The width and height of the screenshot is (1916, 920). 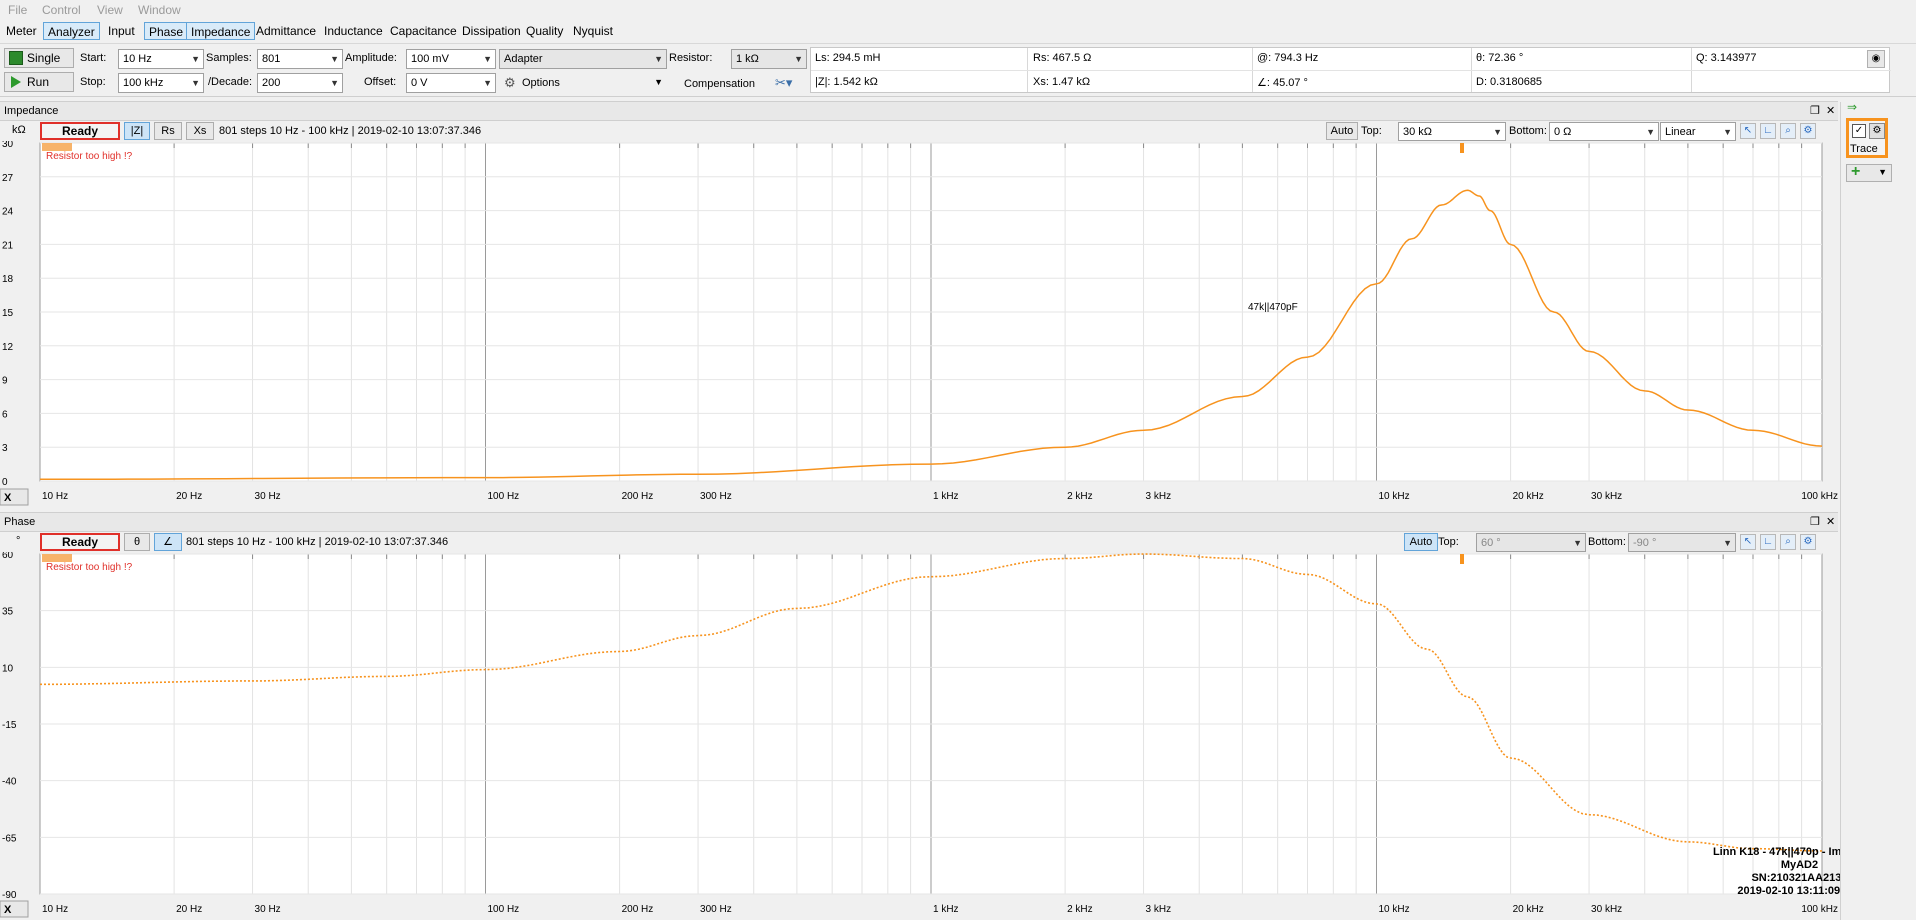 I want to click on start-select: 10 Hz ▼, so click(x=161, y=59).